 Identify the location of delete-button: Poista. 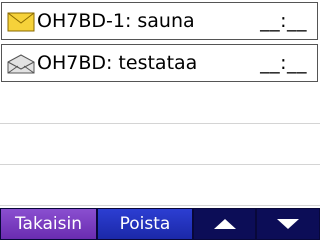
(145, 224).